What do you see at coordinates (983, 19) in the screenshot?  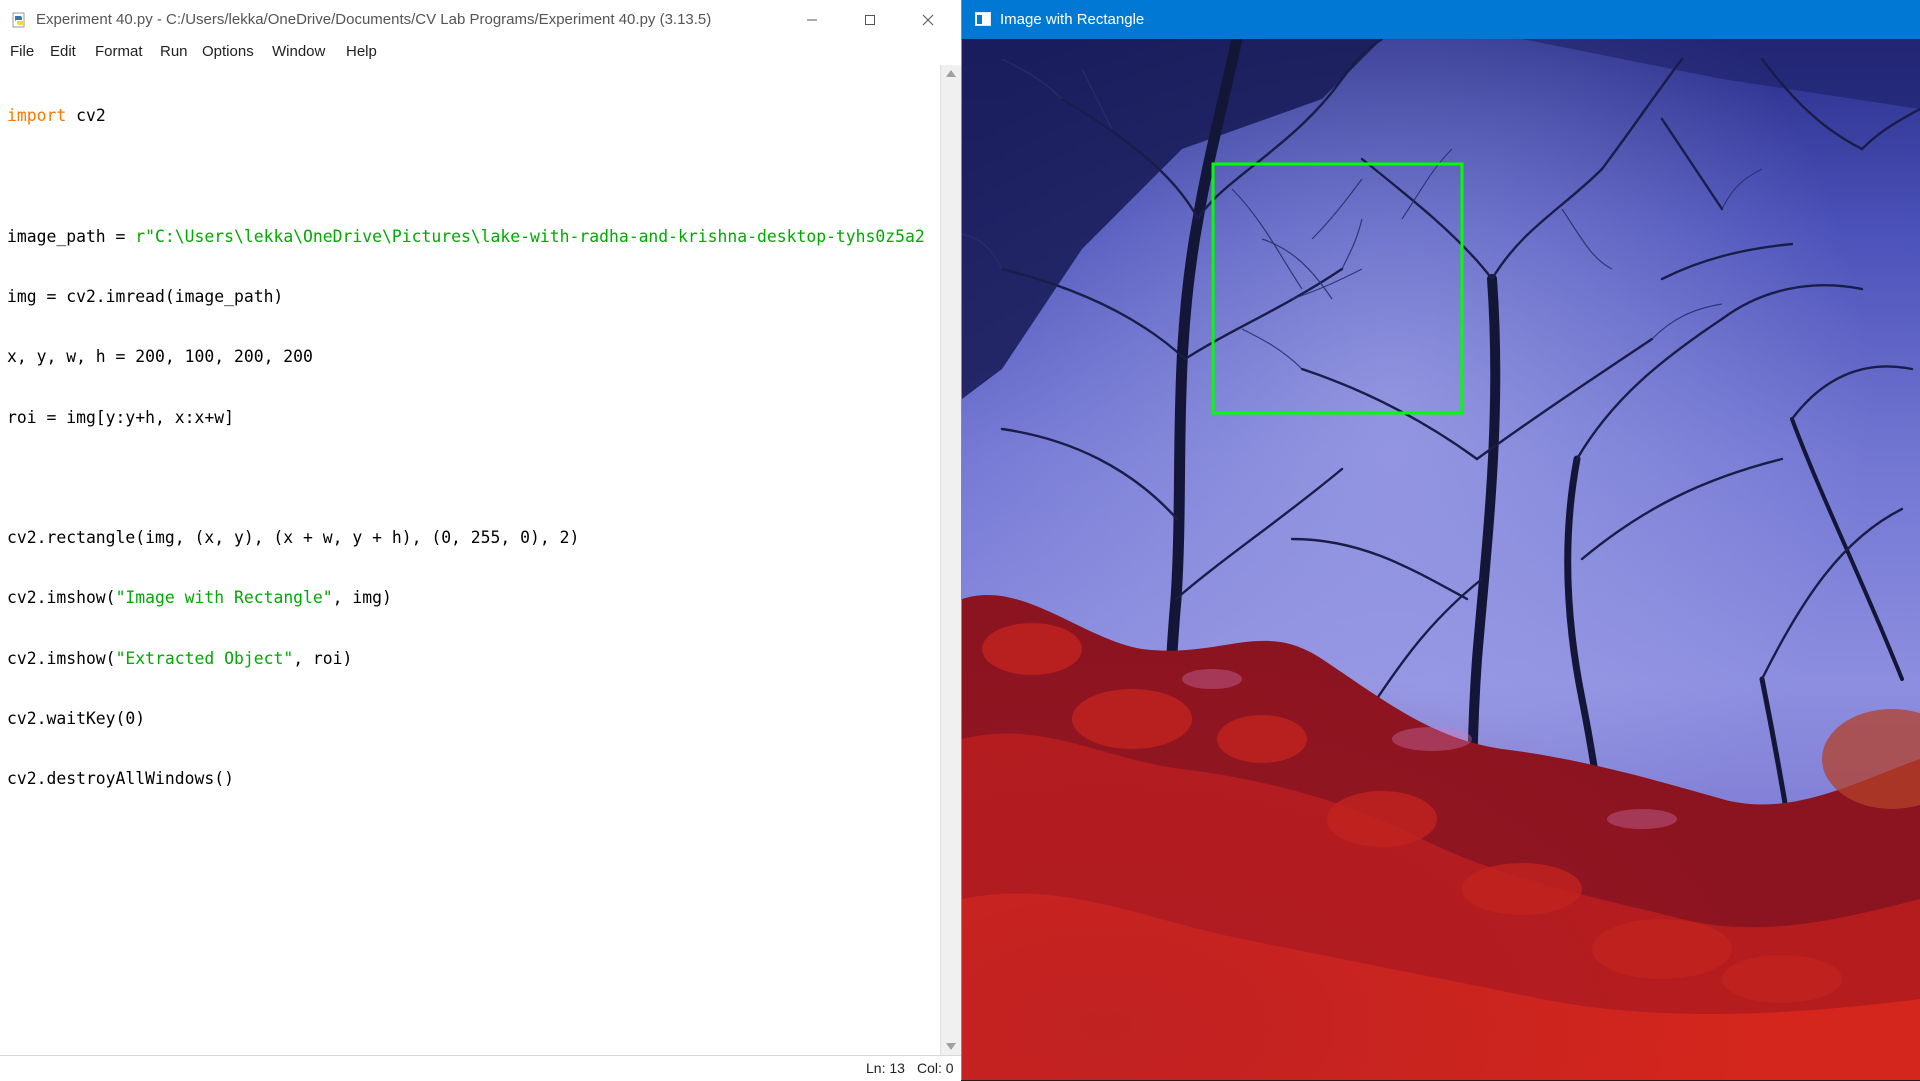 I see `window-app-icon` at bounding box center [983, 19].